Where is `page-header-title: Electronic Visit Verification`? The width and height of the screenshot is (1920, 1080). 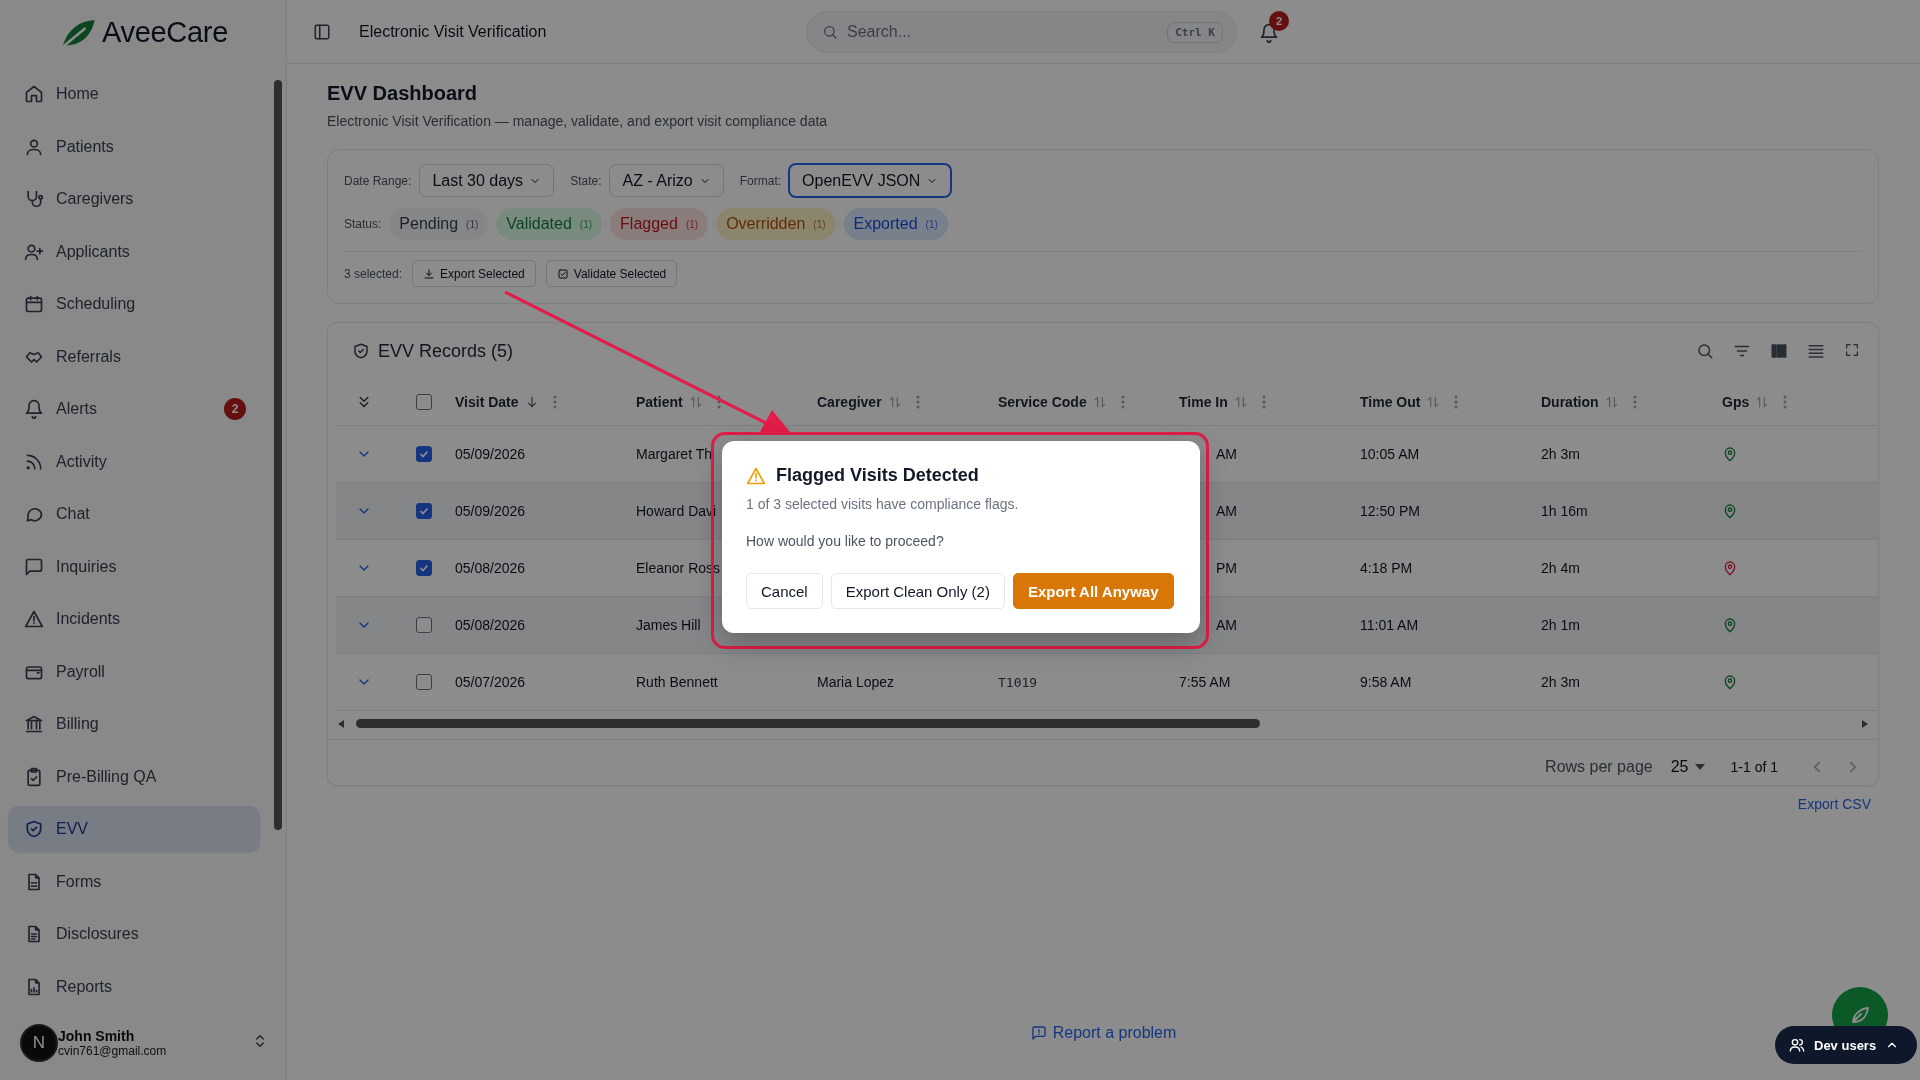 page-header-title: Electronic Visit Verification is located at coordinates (453, 31).